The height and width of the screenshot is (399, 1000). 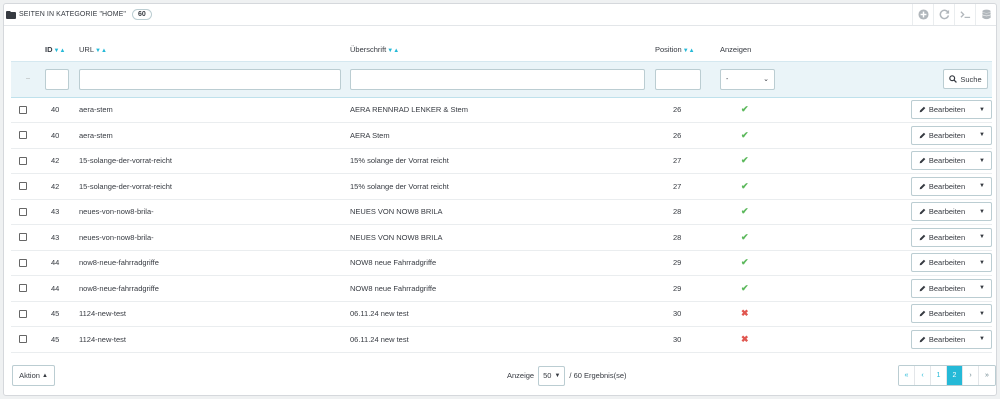 What do you see at coordinates (62, 212) in the screenshot?
I see `cell-id: 43` at bounding box center [62, 212].